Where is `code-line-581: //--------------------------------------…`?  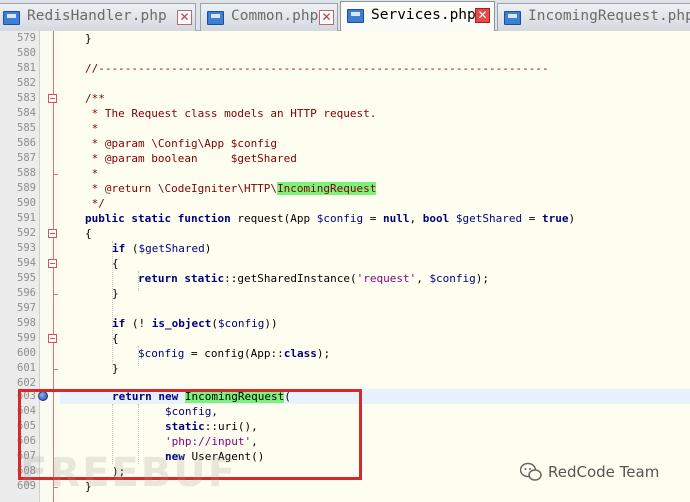 code-line-581: //--------------------------------------… is located at coordinates (317, 68).